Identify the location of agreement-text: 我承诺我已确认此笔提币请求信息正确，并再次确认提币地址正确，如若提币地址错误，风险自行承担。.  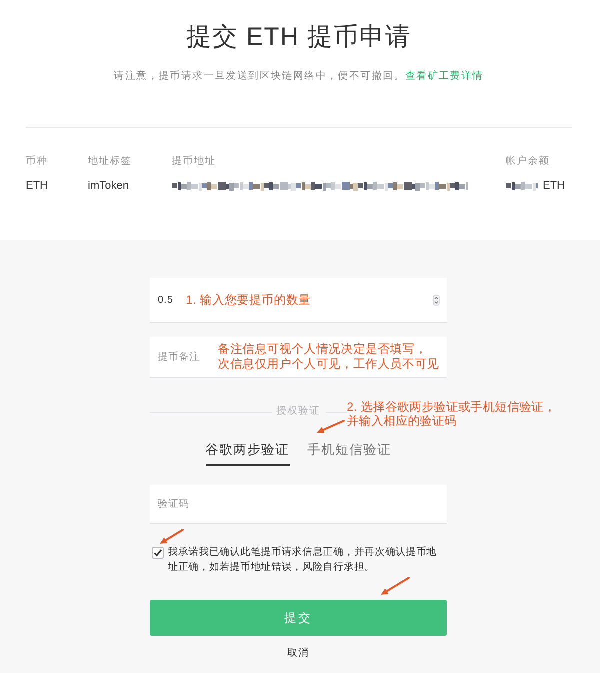
(303, 560).